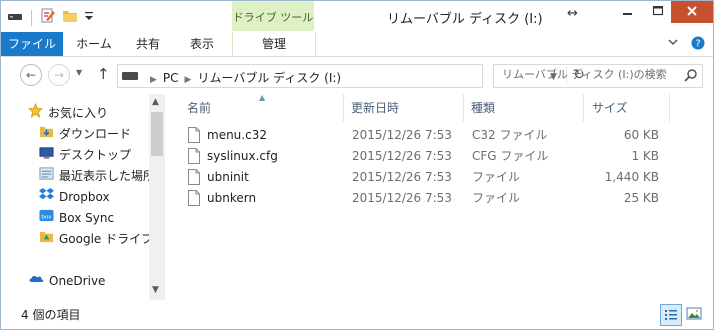 This screenshot has height=330, width=714. What do you see at coordinates (686, 44) in the screenshot?
I see `ribbon-right-controls: ?` at bounding box center [686, 44].